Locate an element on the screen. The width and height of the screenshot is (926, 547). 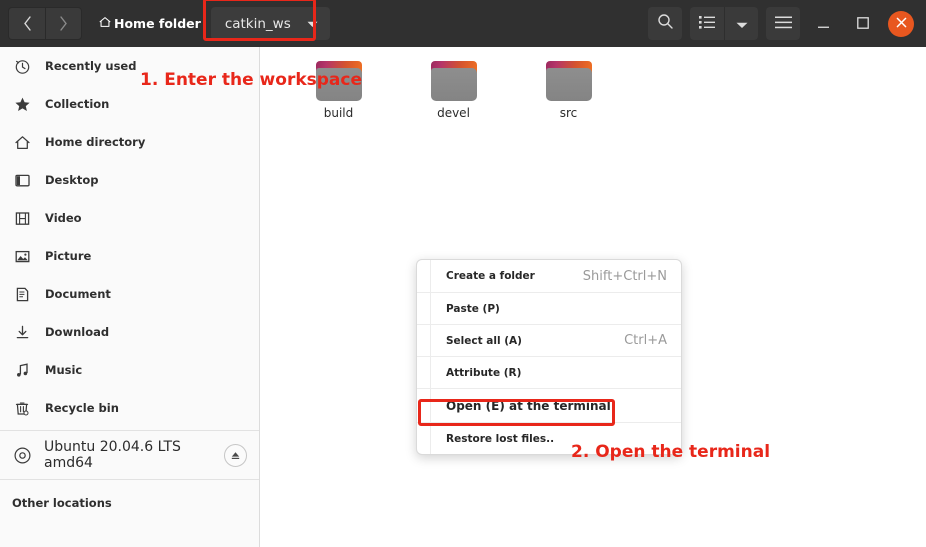
sidebar-item-label: Music is located at coordinates (64, 370).